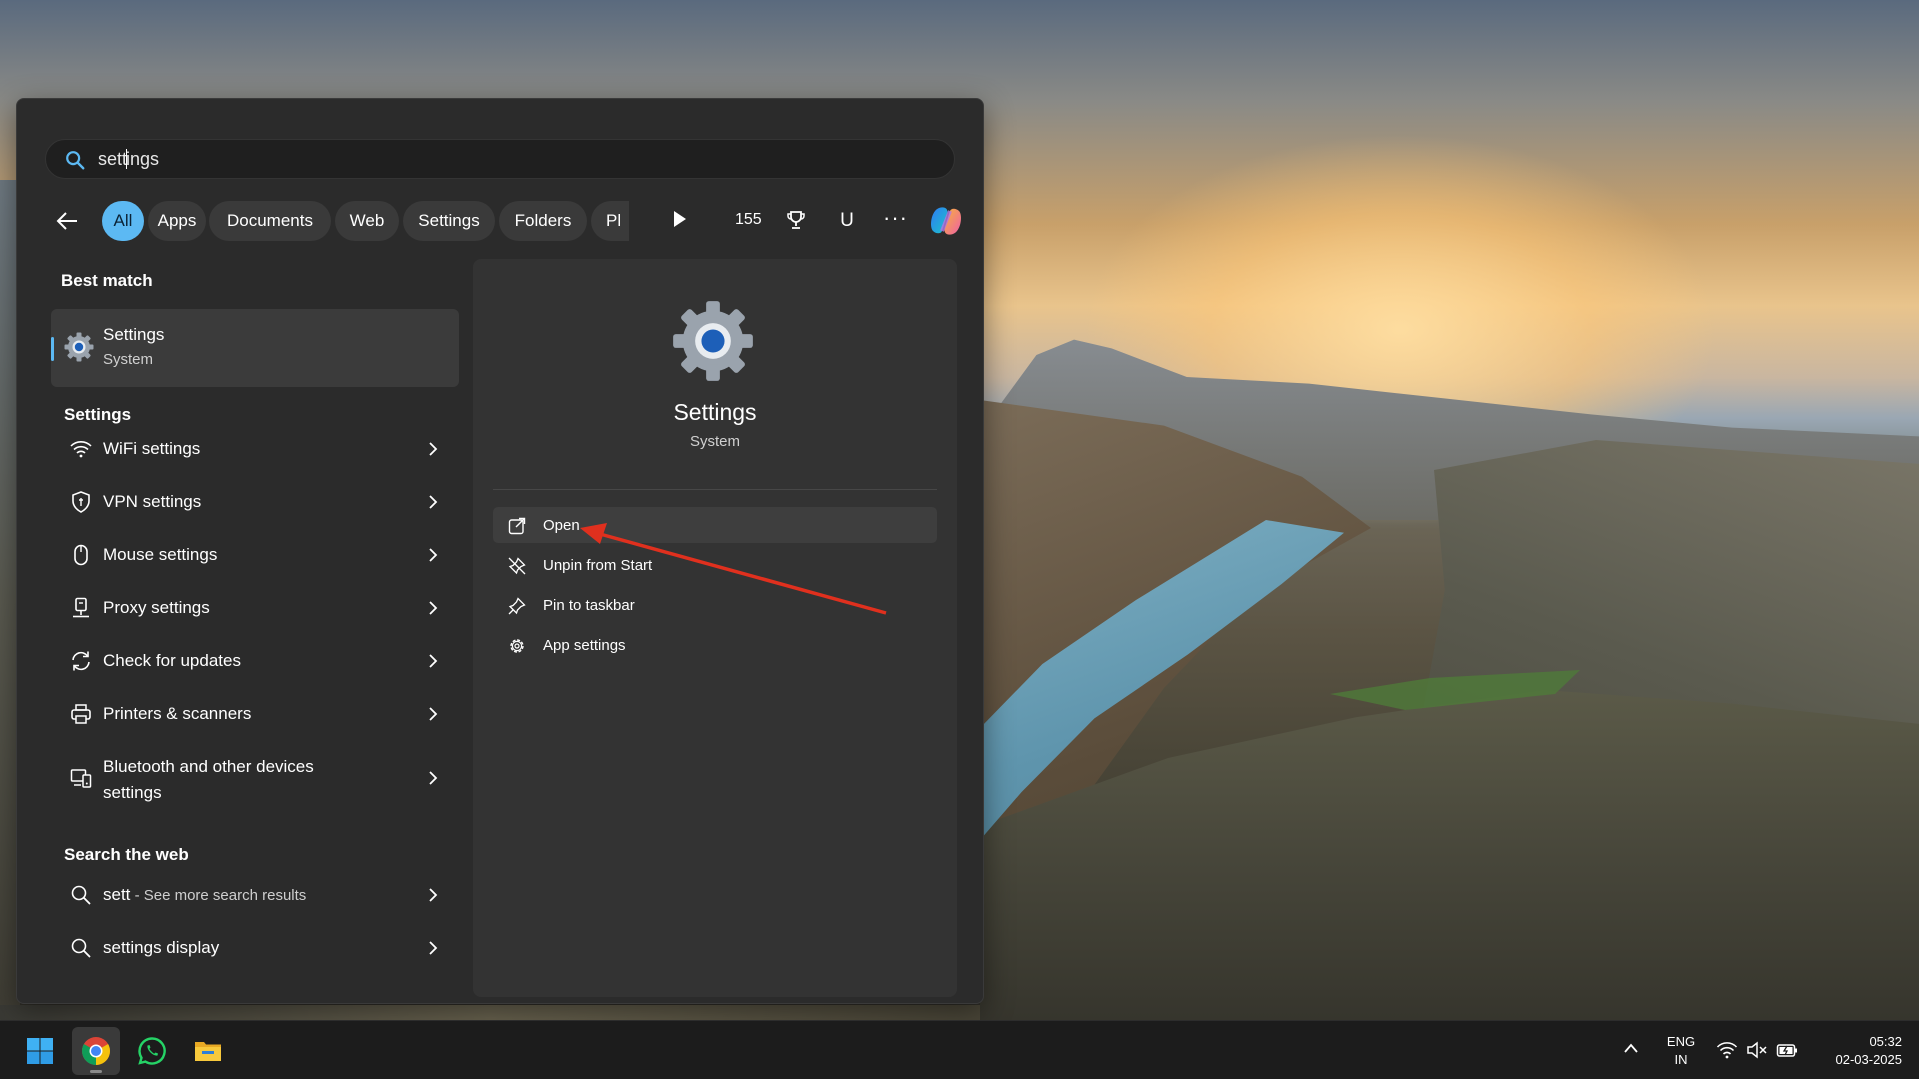 This screenshot has width=1919, height=1079. I want to click on result-label: Check for updates, so click(172, 660).